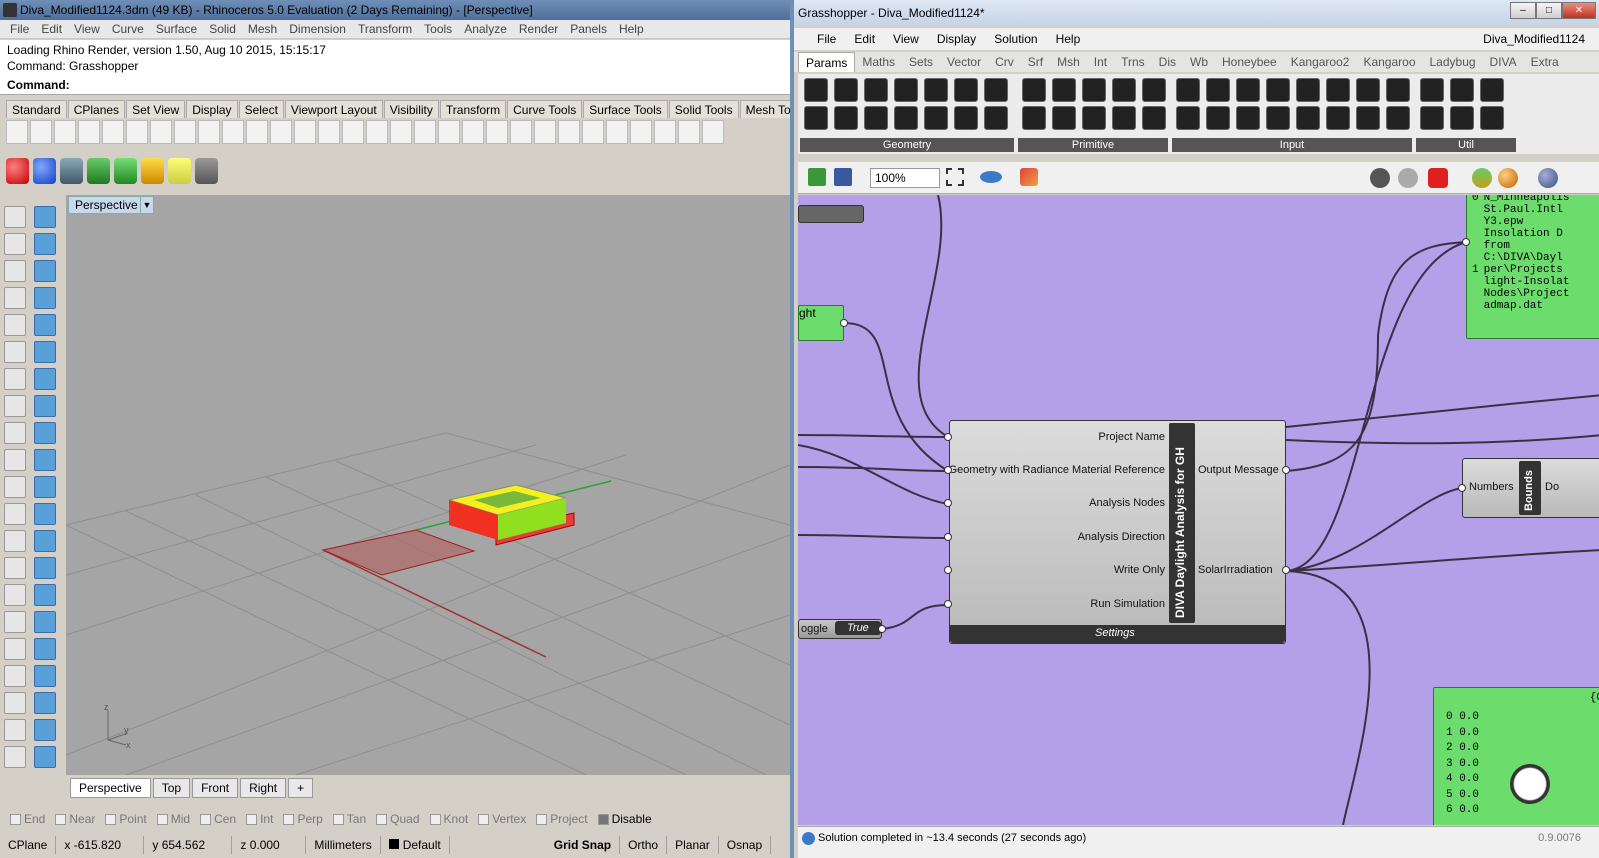  What do you see at coordinates (921, 62) in the screenshot?
I see `gh-tab-sets: Sets` at bounding box center [921, 62].